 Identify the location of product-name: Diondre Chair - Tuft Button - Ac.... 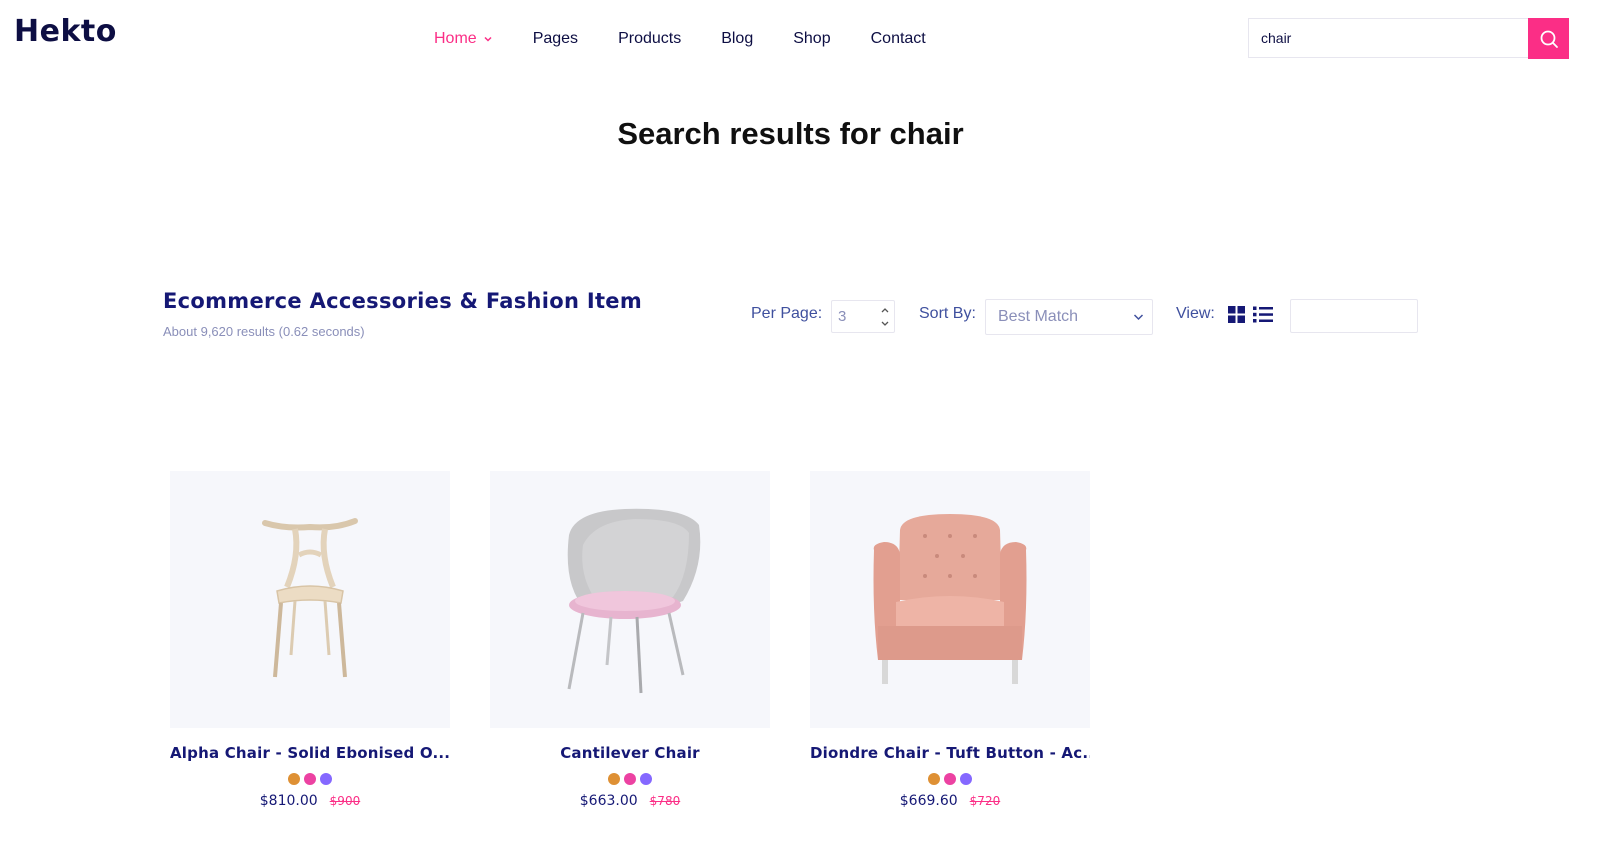
(950, 753).